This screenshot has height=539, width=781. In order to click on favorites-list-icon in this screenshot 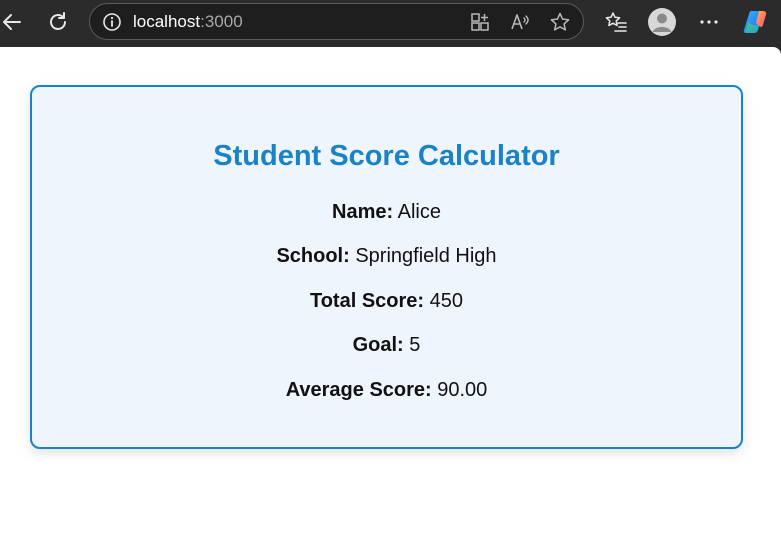, I will do `click(616, 22)`.